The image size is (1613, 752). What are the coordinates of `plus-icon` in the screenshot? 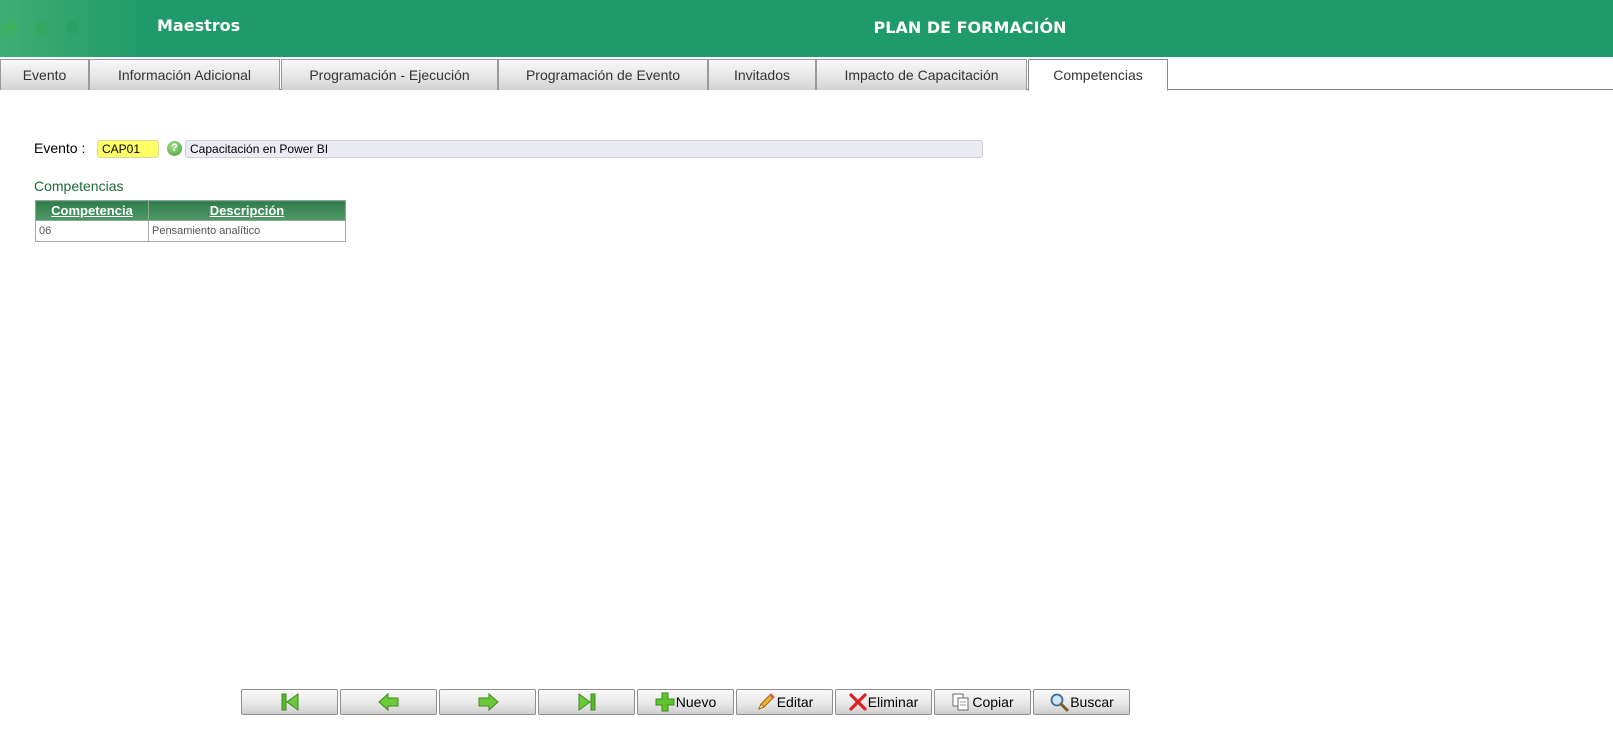 It's located at (665, 702).